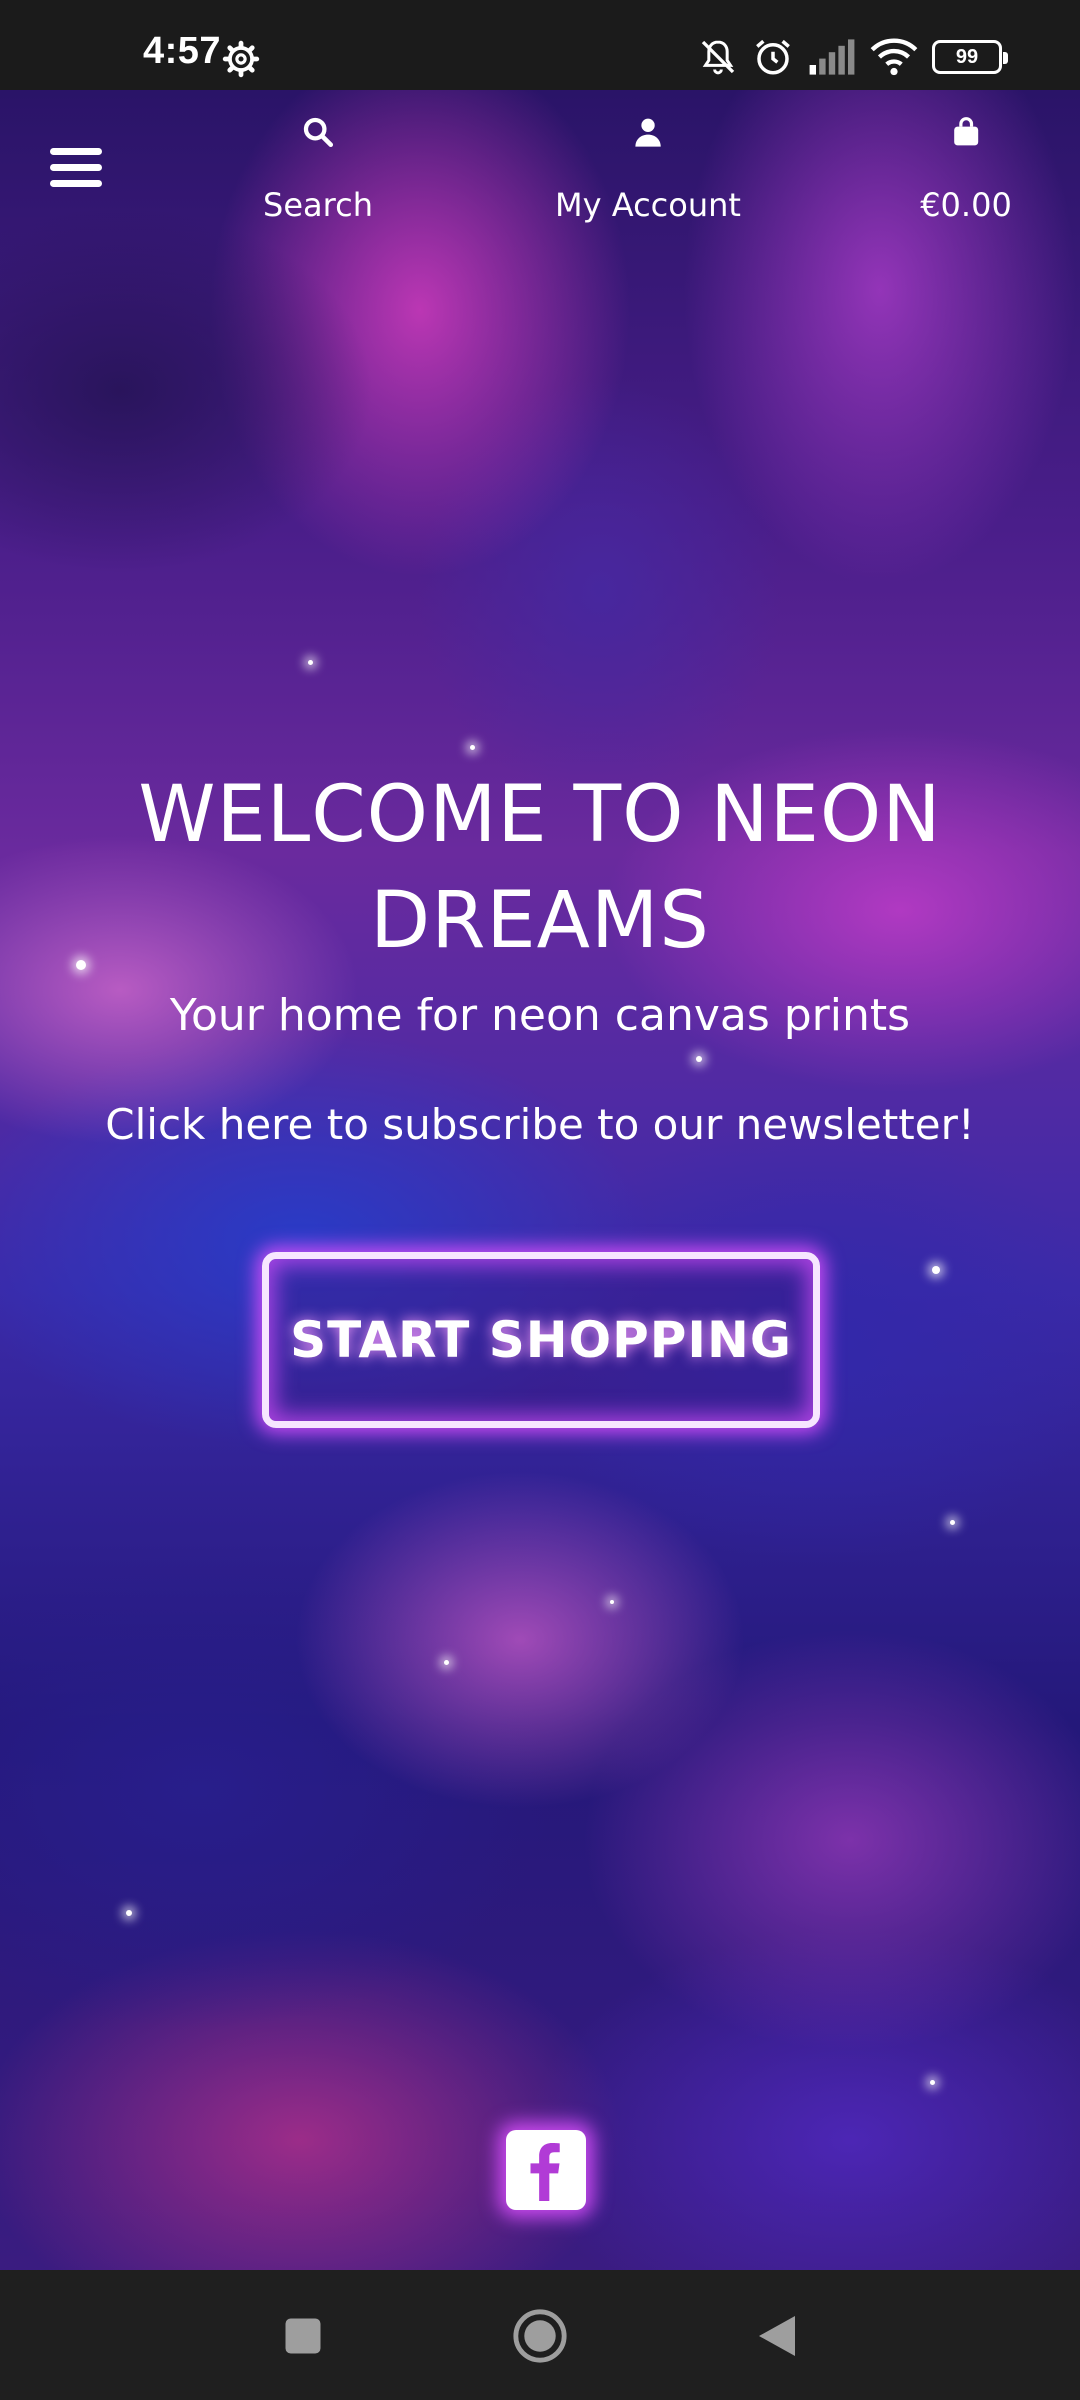 The width and height of the screenshot is (1080, 2400). Describe the element at coordinates (648, 132) in the screenshot. I see `user-icon` at that location.